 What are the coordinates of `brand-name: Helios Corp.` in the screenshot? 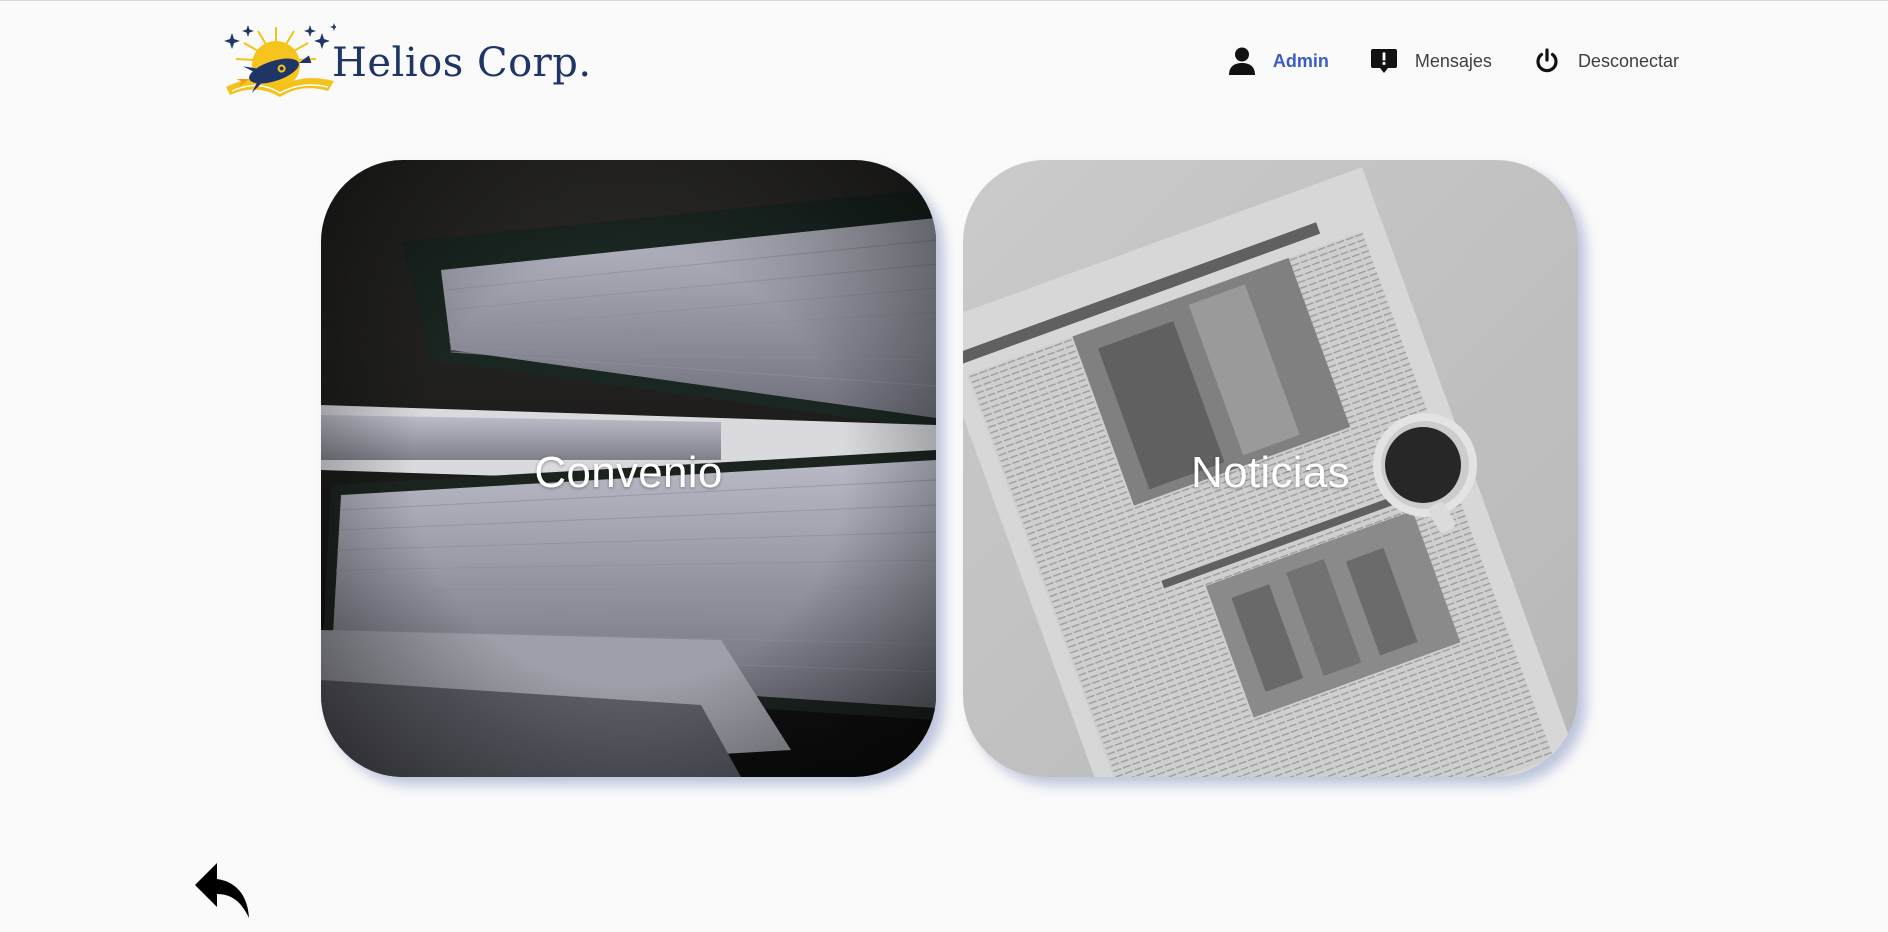 It's located at (462, 63).